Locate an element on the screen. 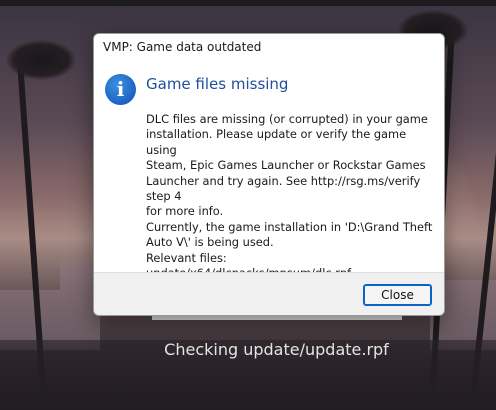 The width and height of the screenshot is (496, 410). message-line: Relevant files: is located at coordinates (186, 257).